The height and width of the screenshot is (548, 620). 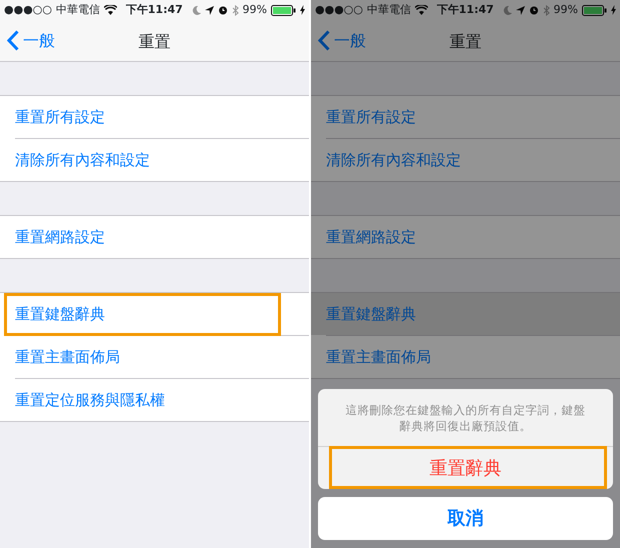 What do you see at coordinates (465, 418) in the screenshot?
I see `action-sheet-message: 這將刪除您在鍵盤輸入的所有自定字詞，鍵盤辭典將回復出廠預設值。` at bounding box center [465, 418].